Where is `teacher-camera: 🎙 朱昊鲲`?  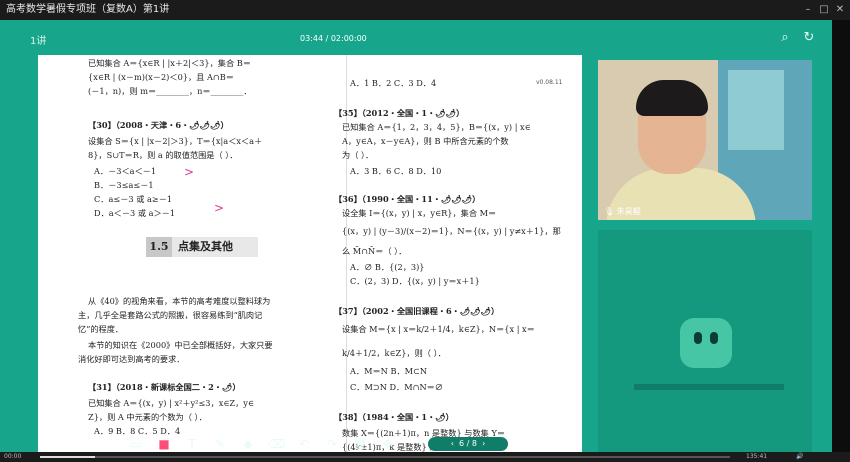 teacher-camera: 🎙 朱昊鲲 is located at coordinates (705, 140).